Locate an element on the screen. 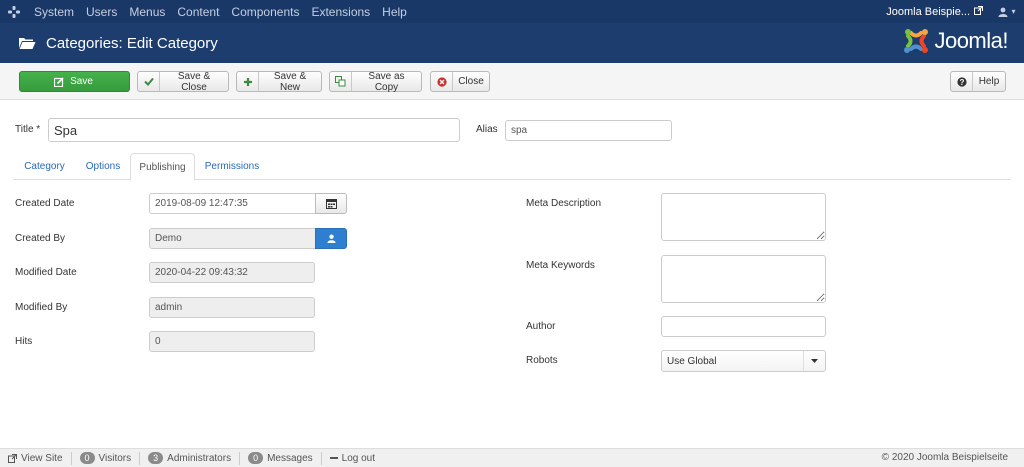 Image resolution: width=1024 pixels, height=467 pixels. robots-select: Use Global is located at coordinates (743, 361).